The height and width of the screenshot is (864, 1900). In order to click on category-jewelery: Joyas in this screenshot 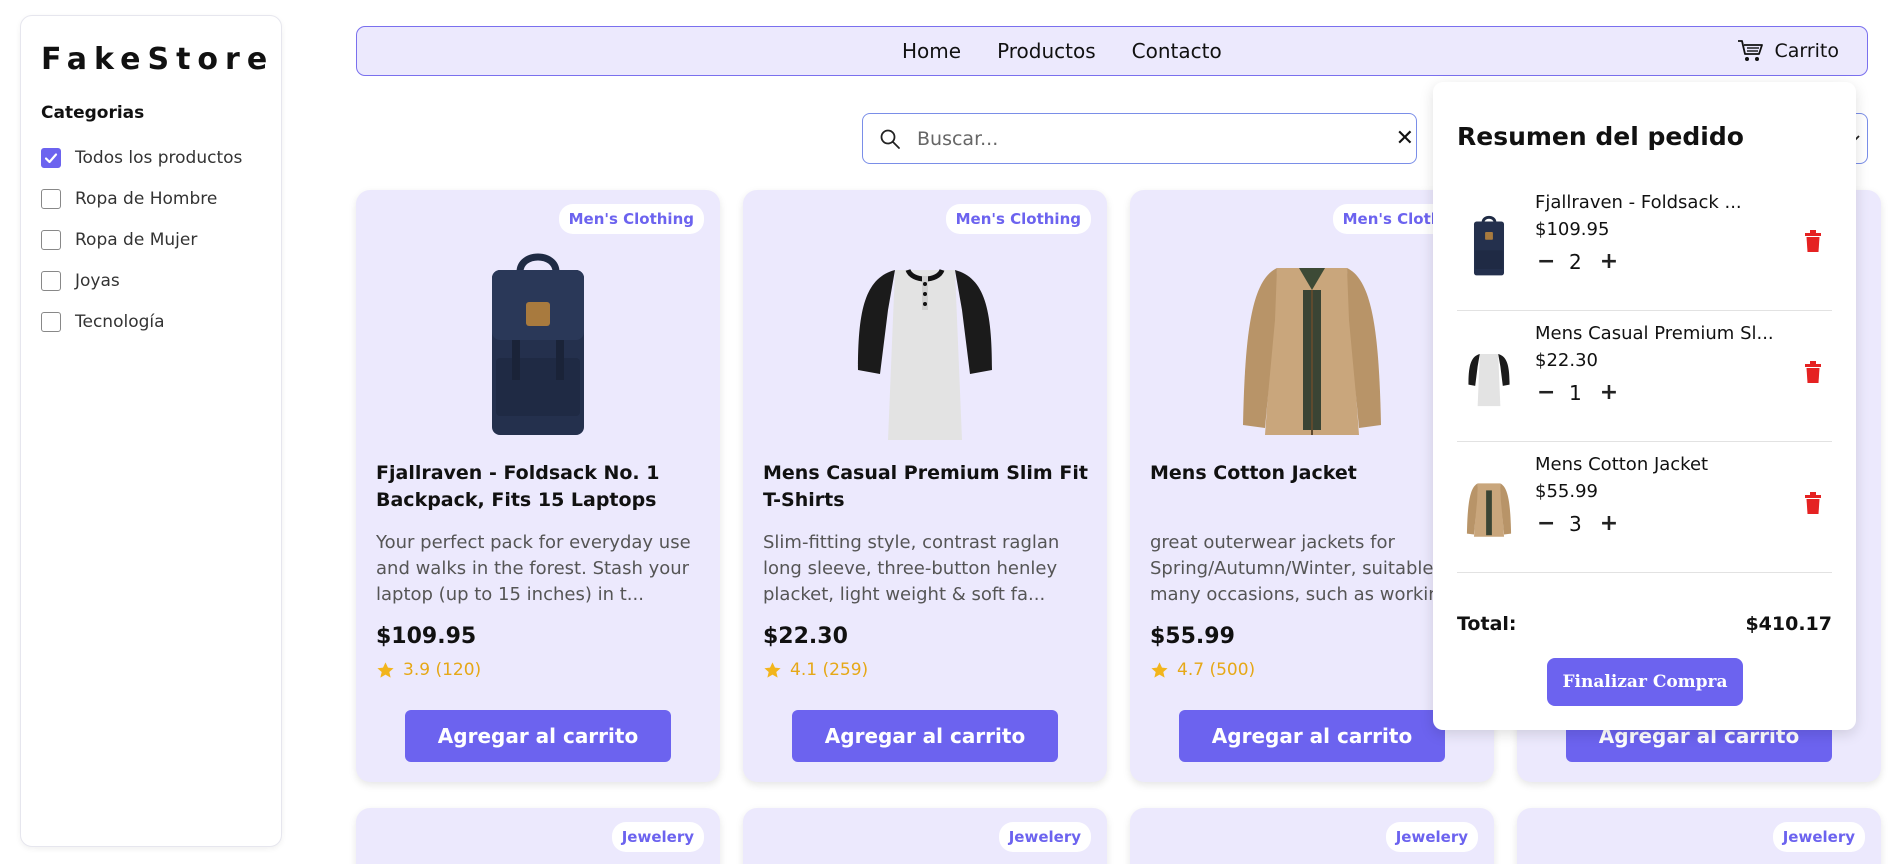, I will do `click(151, 280)`.